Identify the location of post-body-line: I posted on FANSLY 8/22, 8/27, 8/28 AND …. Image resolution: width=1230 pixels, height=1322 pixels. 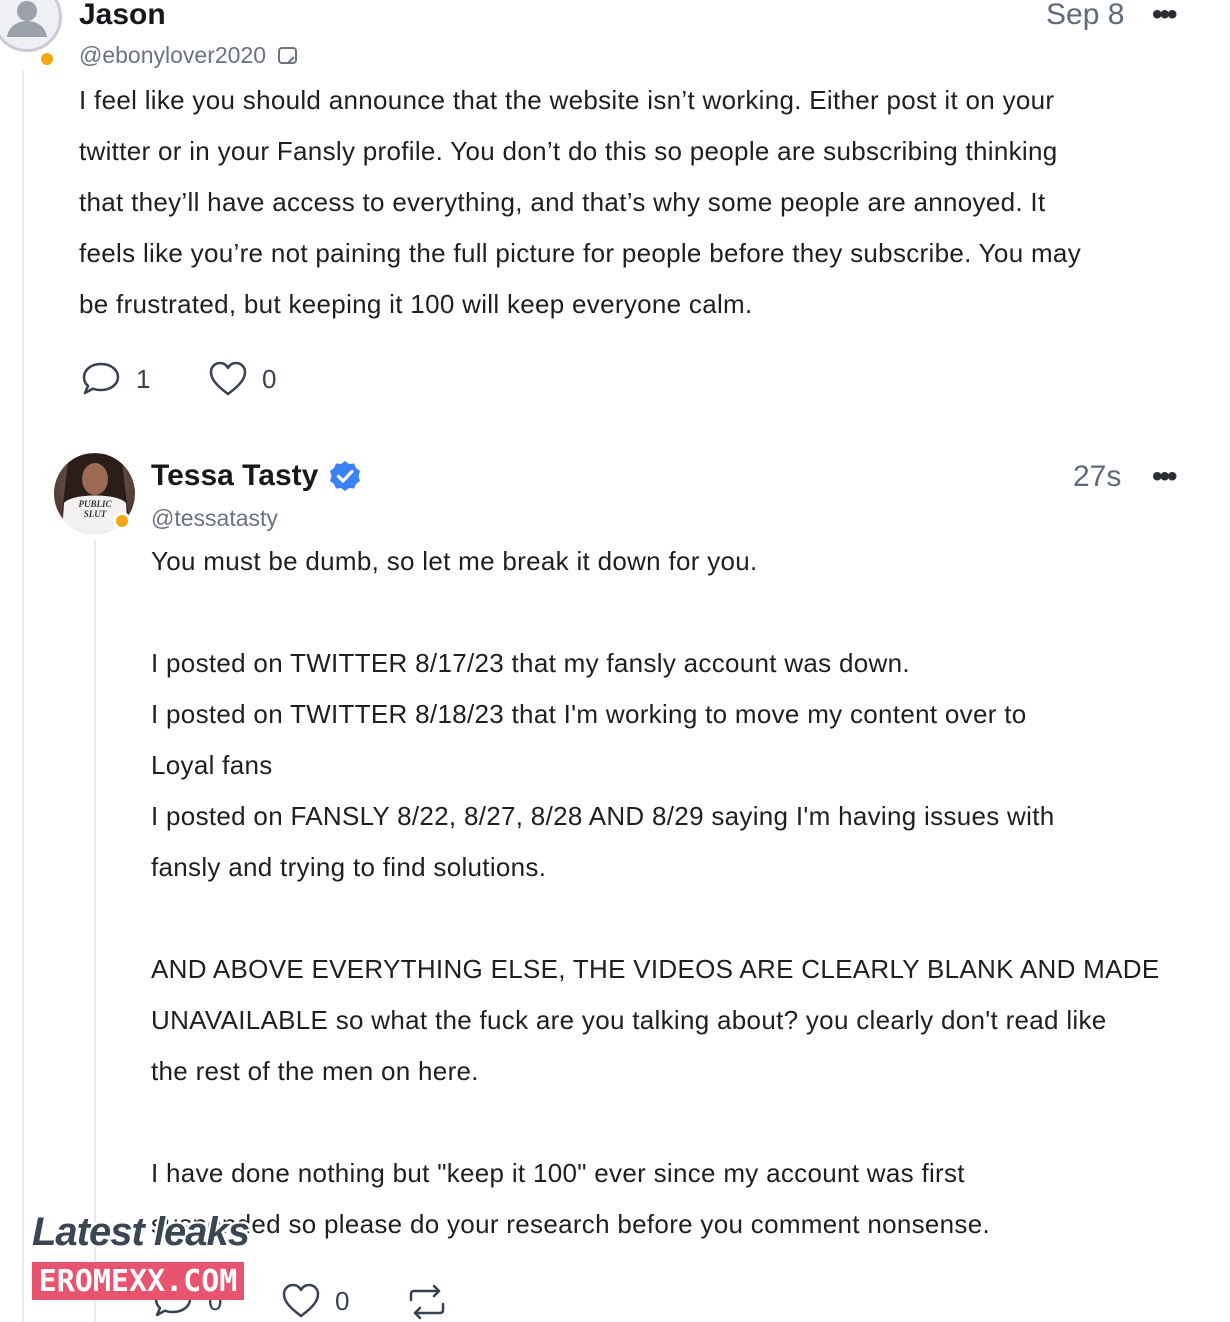
(603, 816).